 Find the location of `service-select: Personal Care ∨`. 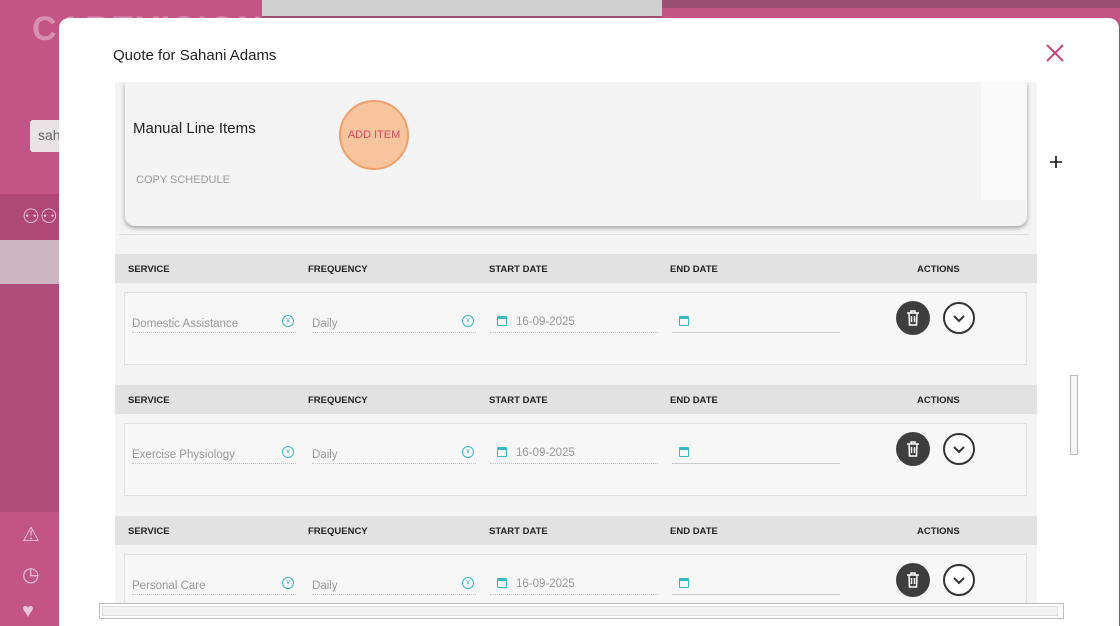

service-select: Personal Care ∨ is located at coordinates (214, 585).